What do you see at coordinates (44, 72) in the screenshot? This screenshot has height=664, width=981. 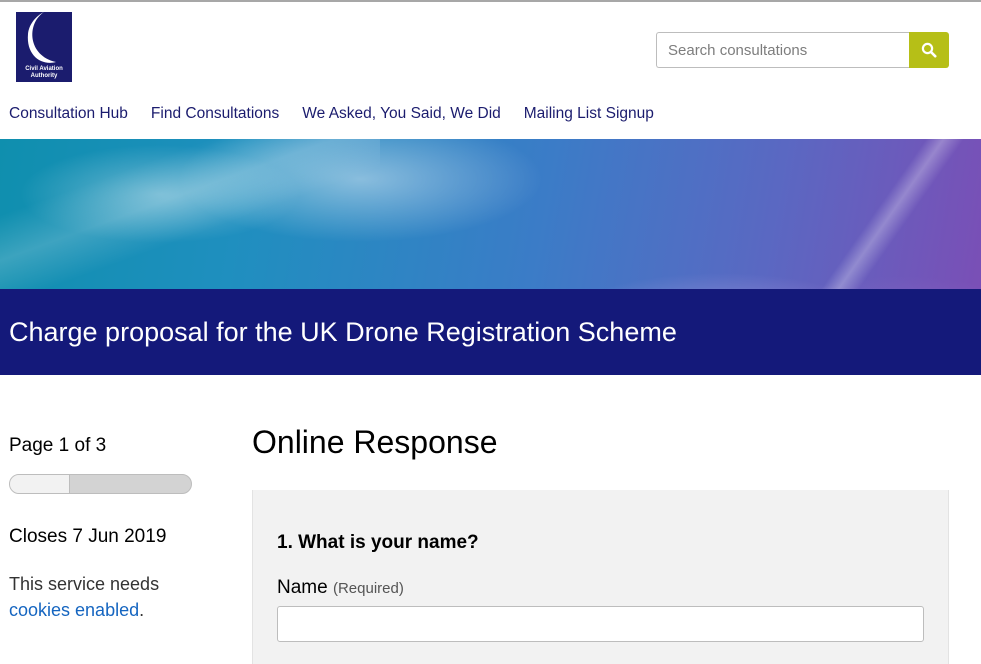 I see `logo-text: Civil Aviation Authority` at bounding box center [44, 72].